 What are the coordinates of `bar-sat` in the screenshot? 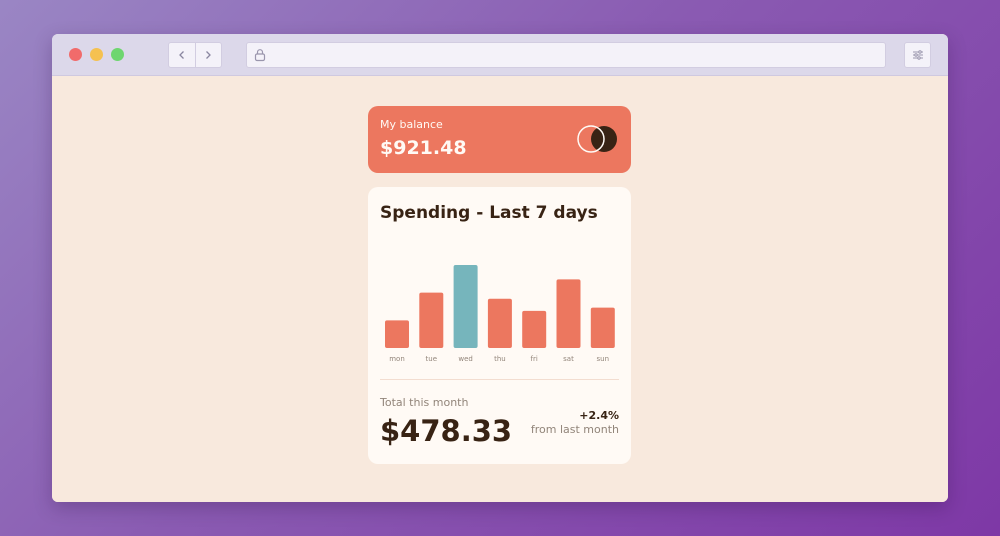 It's located at (568, 313).